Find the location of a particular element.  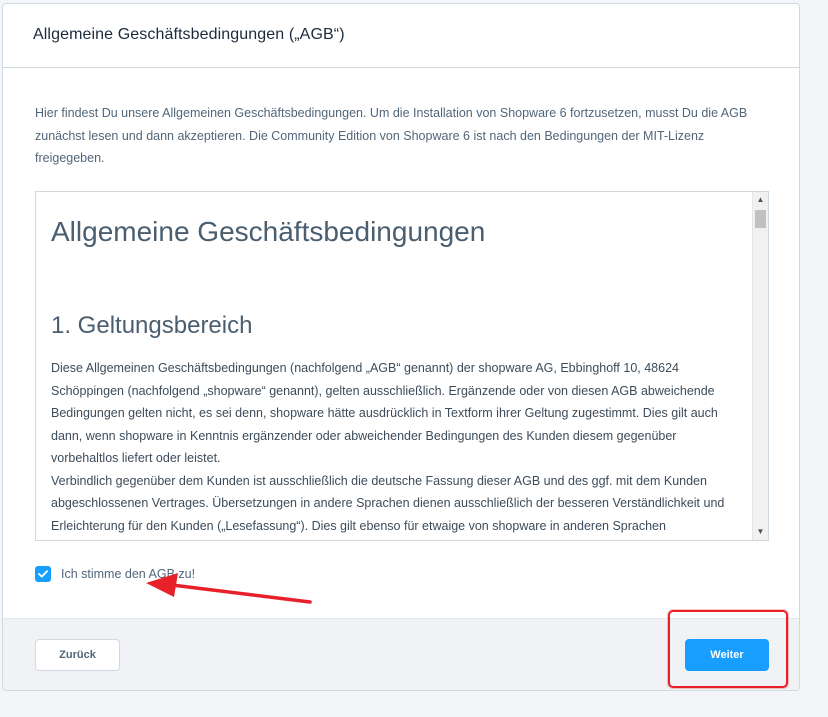

consent-checkbox is located at coordinates (43, 574).